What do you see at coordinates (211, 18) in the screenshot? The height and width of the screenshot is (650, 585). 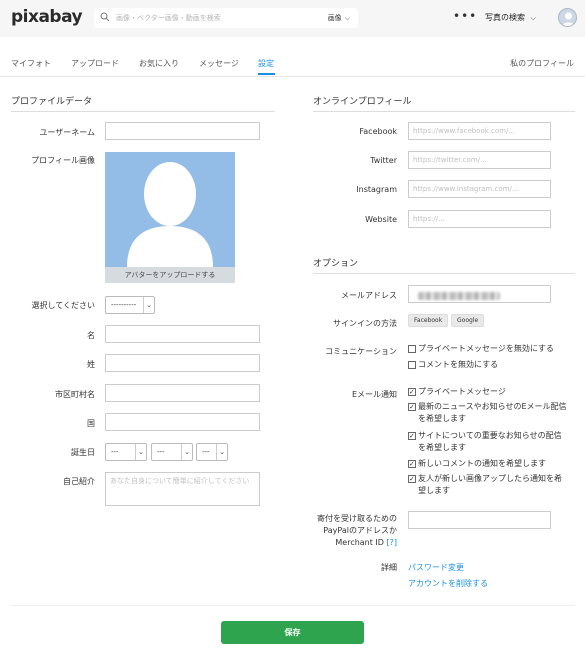 I see `search-input` at bounding box center [211, 18].